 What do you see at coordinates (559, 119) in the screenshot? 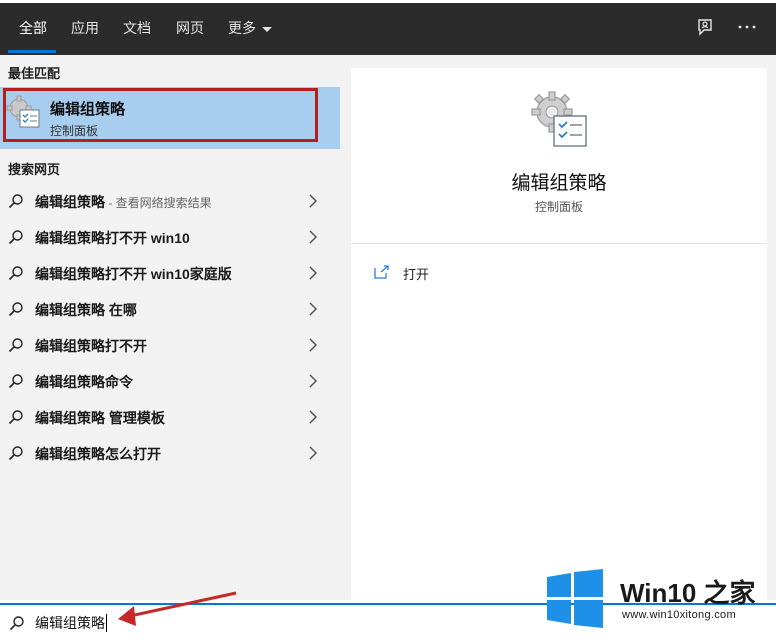
I see `group-policy-large-icon` at bounding box center [559, 119].